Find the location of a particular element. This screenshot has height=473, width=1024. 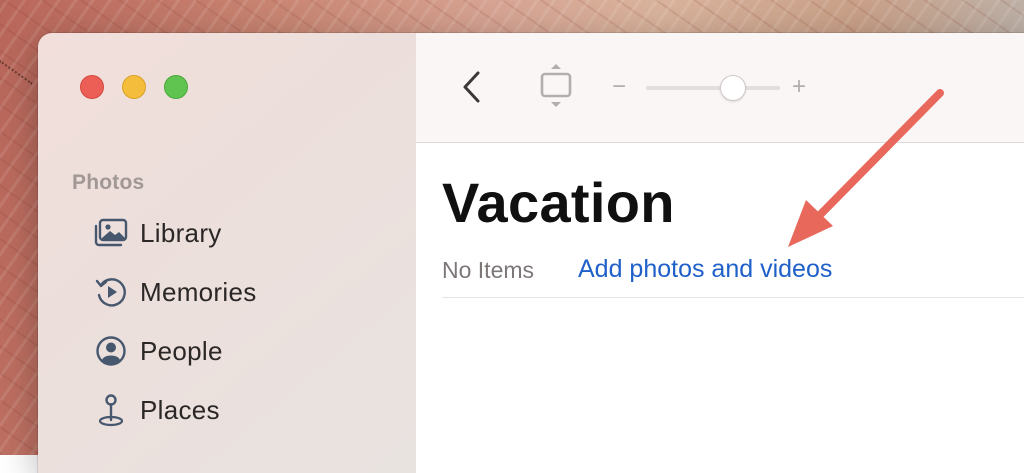

sidebar-item-label: Places is located at coordinates (180, 409).